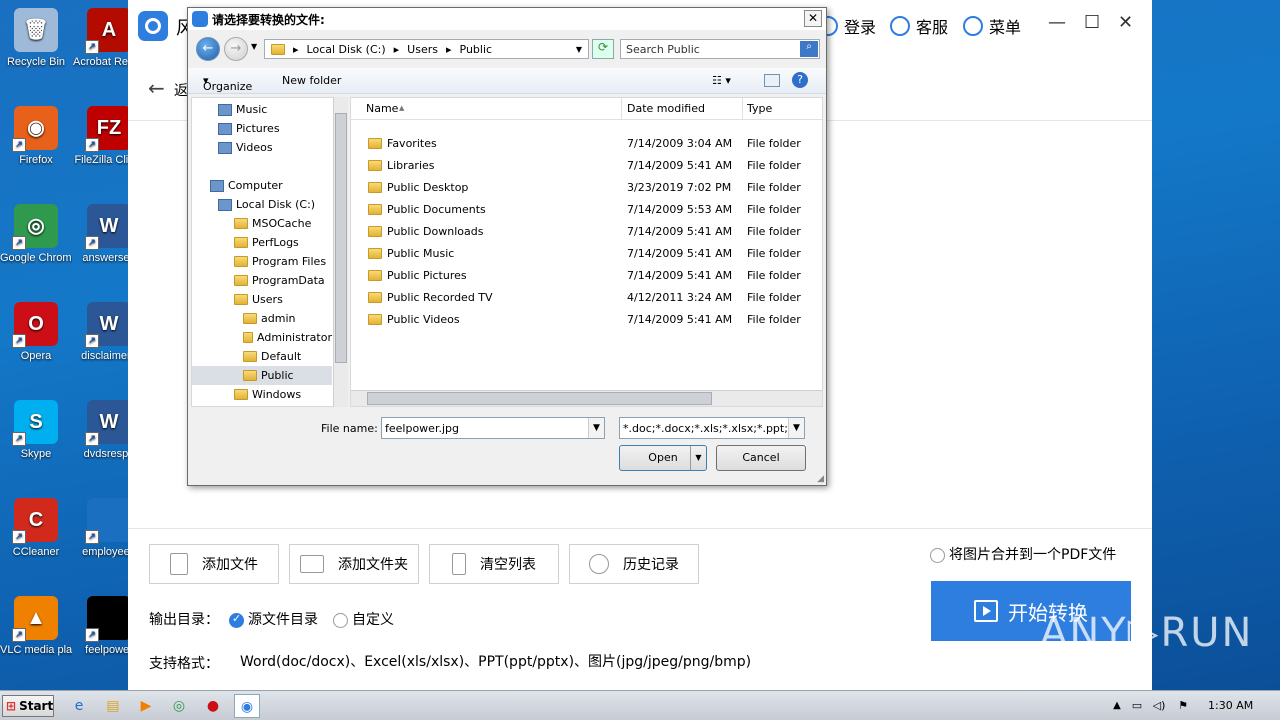 The image size is (1280, 720). I want to click on file-row: Favorites 7/14/2009 3:04 AM File folder, so click(586, 144).